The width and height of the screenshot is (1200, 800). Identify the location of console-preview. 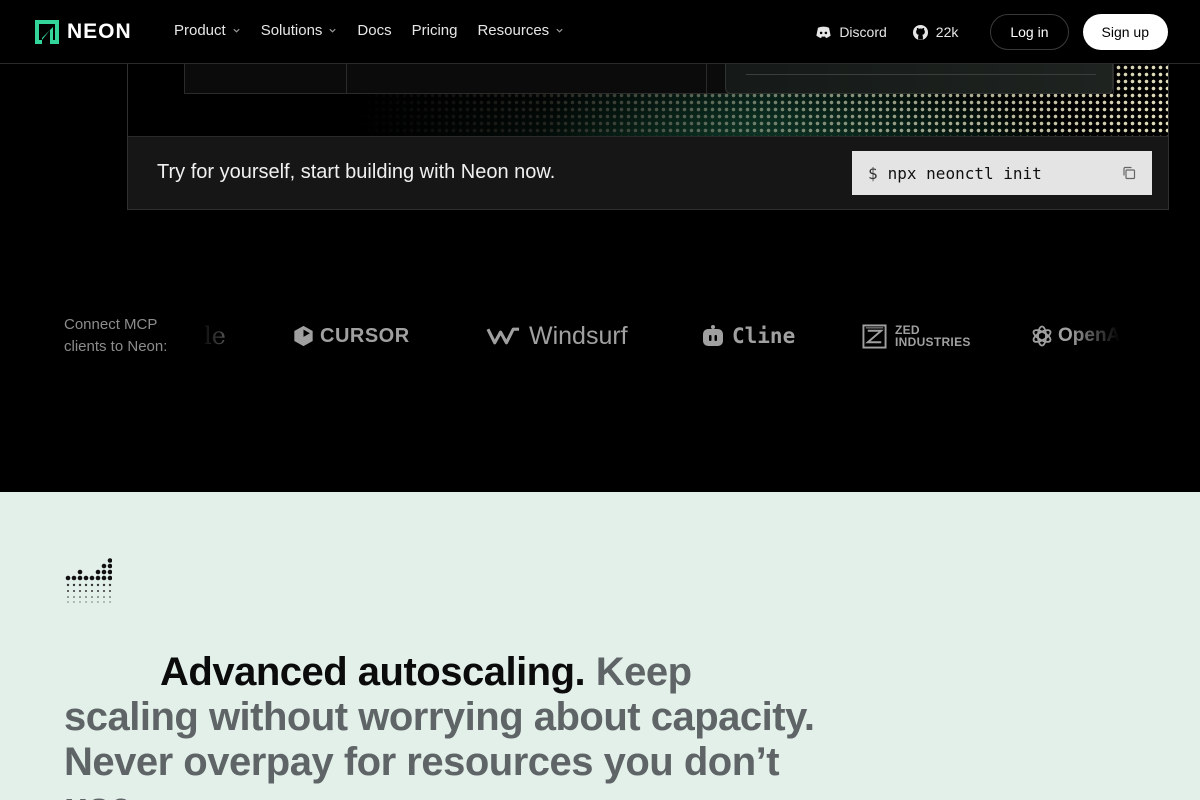
(649, 79).